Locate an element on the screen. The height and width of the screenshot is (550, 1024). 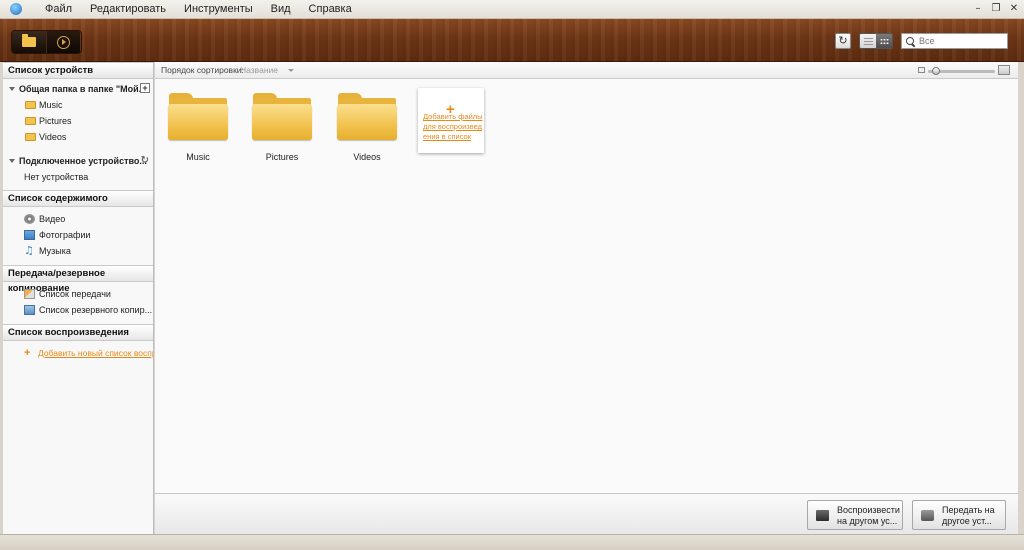
backup-icon is located at coordinates (29, 310).